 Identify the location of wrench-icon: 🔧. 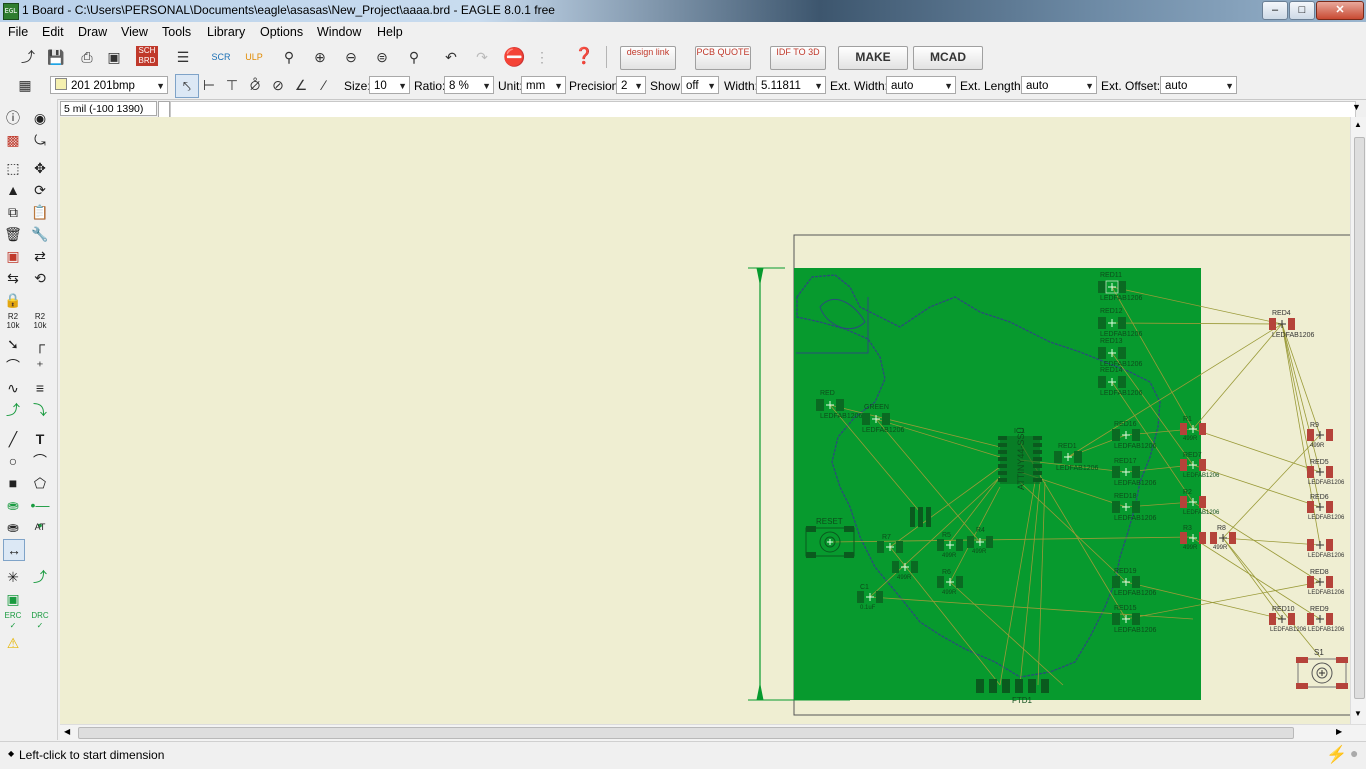
(40, 234).